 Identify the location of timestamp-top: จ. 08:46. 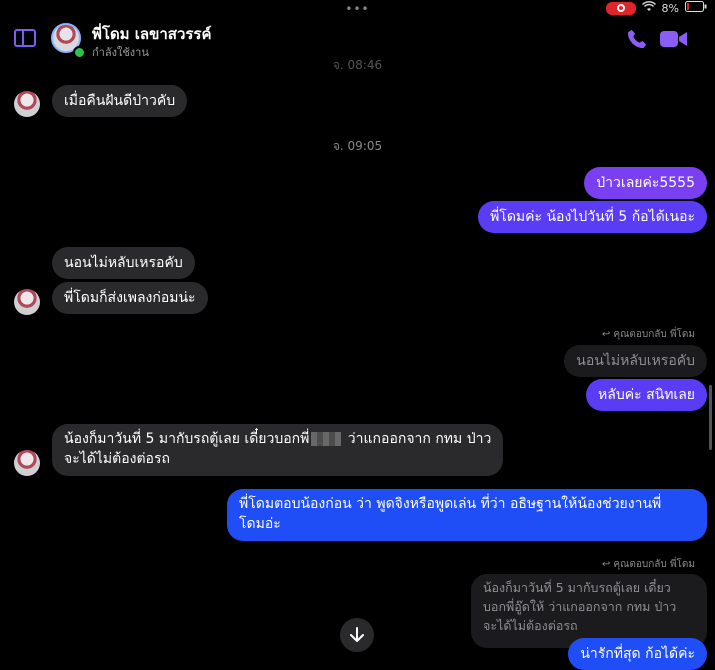
(357, 65).